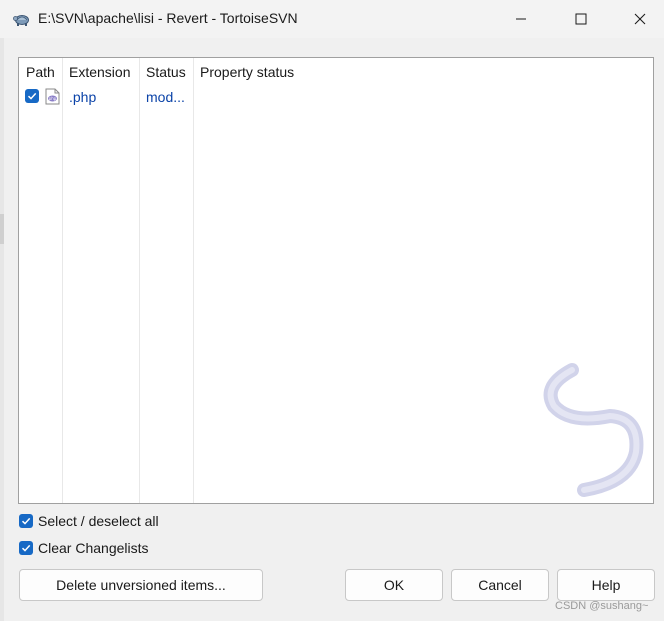 Image resolution: width=664 pixels, height=621 pixels. I want to click on edge-mark, so click(2, 229).